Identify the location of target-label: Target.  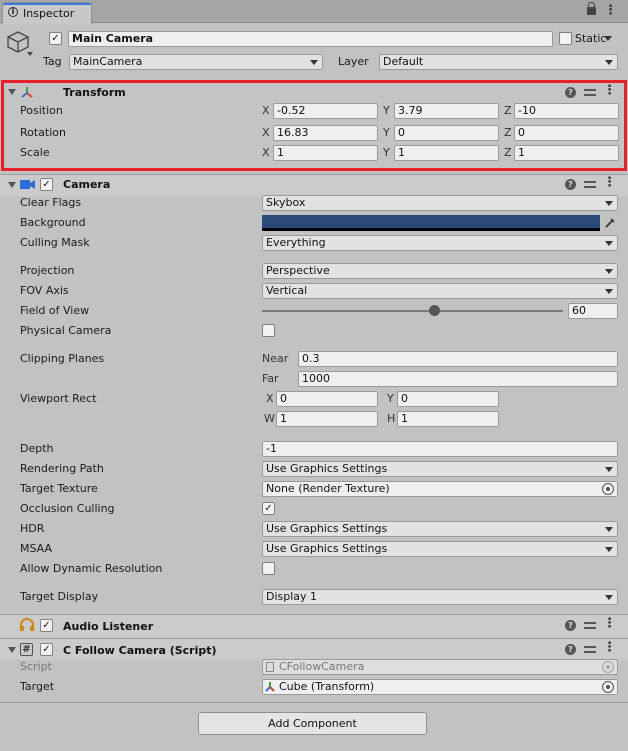
(37, 686).